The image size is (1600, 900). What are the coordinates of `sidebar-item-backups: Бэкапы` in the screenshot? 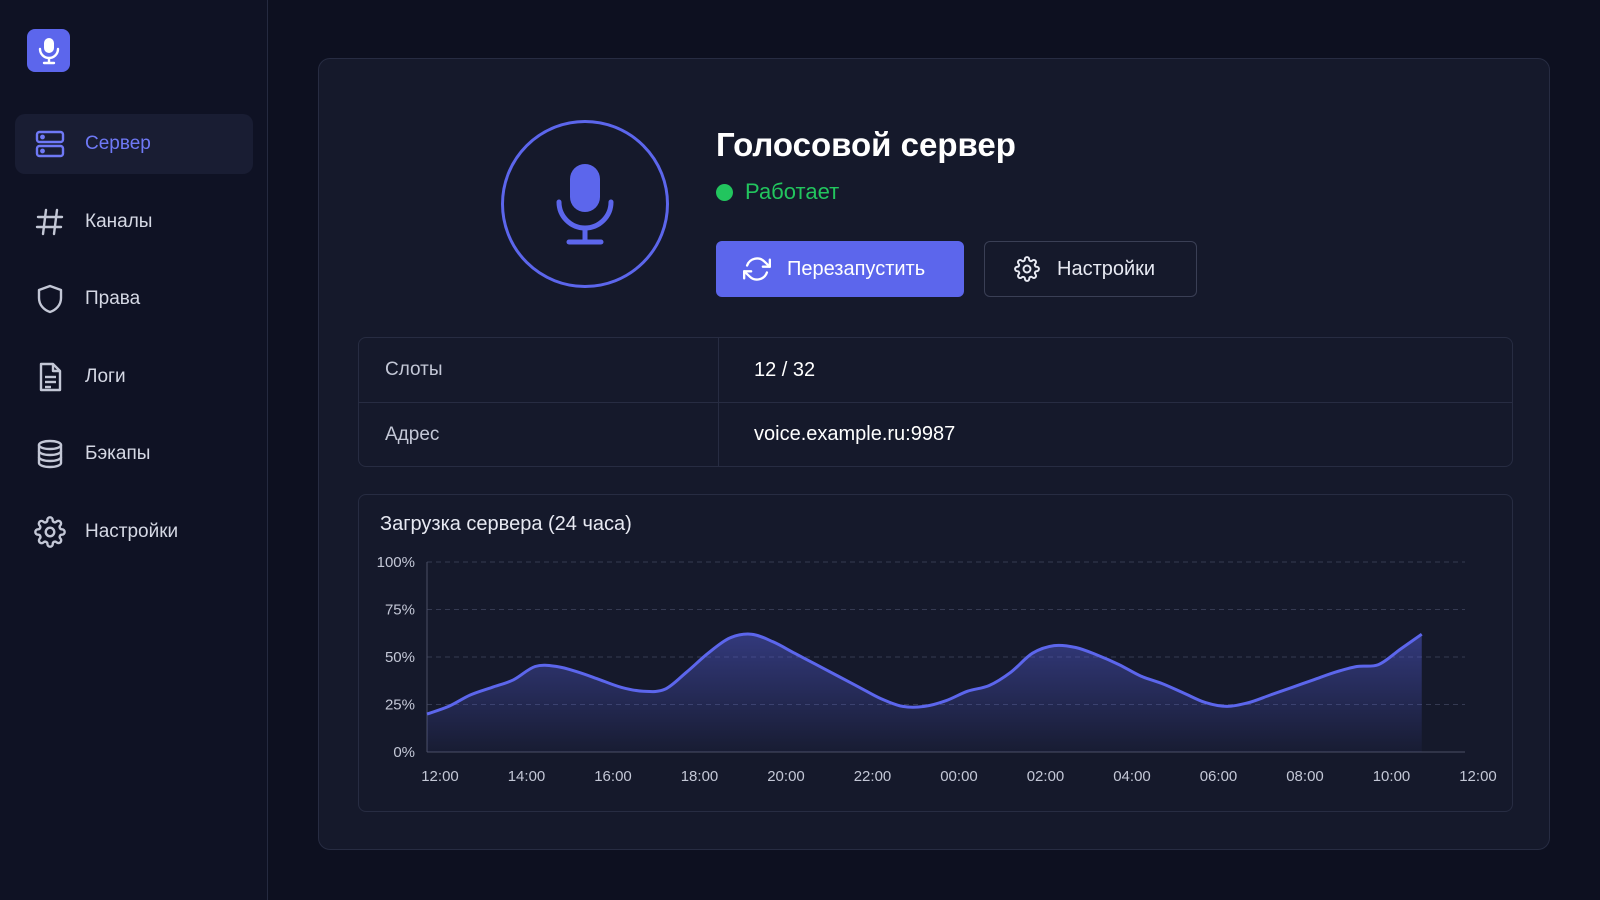 It's located at (134, 454).